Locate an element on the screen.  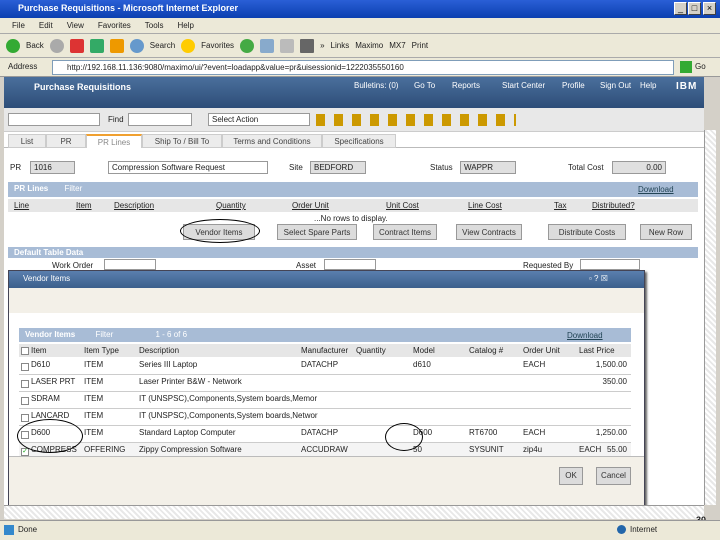
nav-goto: Go To is located at coordinates (424, 85).